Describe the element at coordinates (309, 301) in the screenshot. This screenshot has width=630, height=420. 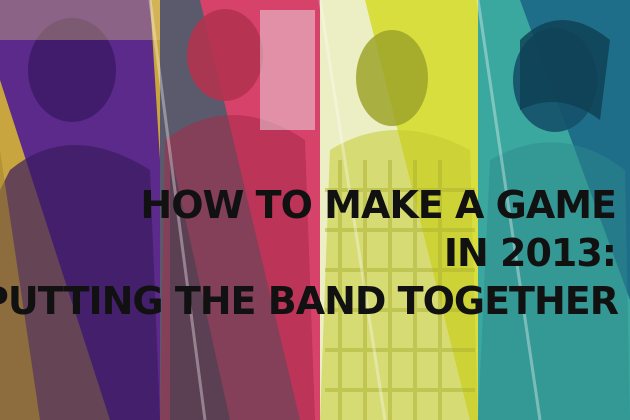
I see `headline-line-3: PUTTING THE BAND TOGETHER` at that location.